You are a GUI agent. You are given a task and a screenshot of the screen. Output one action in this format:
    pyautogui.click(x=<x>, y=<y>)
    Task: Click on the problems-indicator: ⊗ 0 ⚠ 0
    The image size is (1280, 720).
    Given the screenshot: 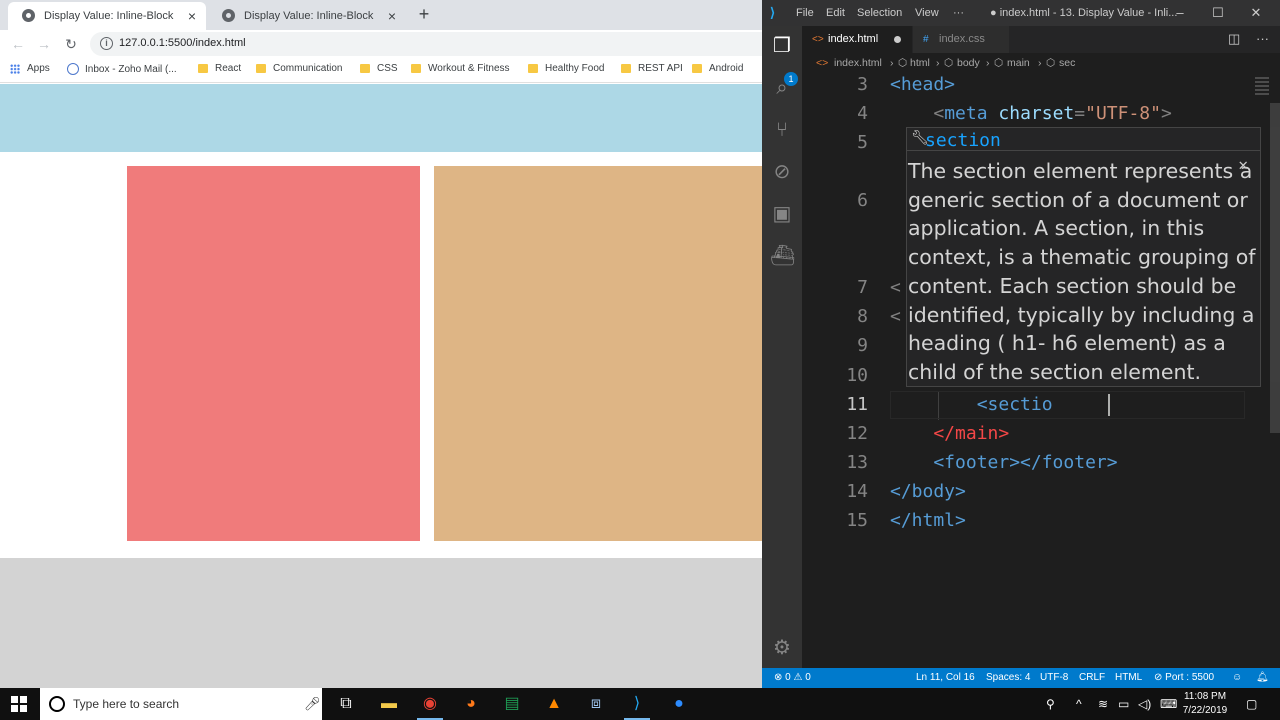 What is the action you would take?
    pyautogui.click(x=792, y=677)
    